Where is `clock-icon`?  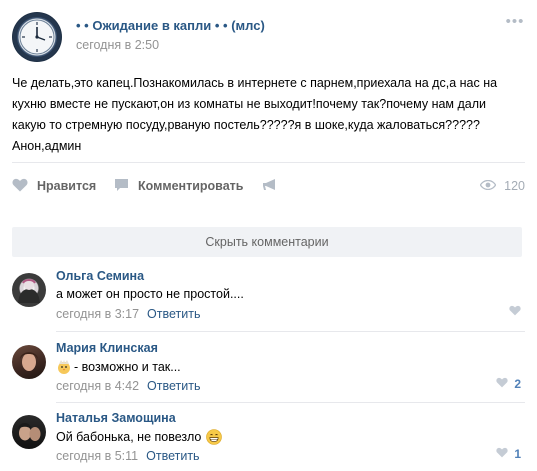 clock-icon is located at coordinates (37, 37).